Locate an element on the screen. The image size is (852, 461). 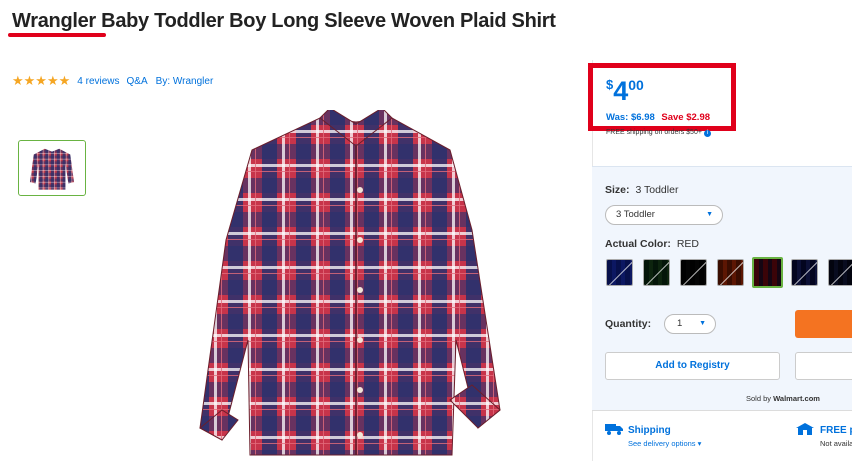
color-swatch-black-plaid is located at coordinates (693, 272).